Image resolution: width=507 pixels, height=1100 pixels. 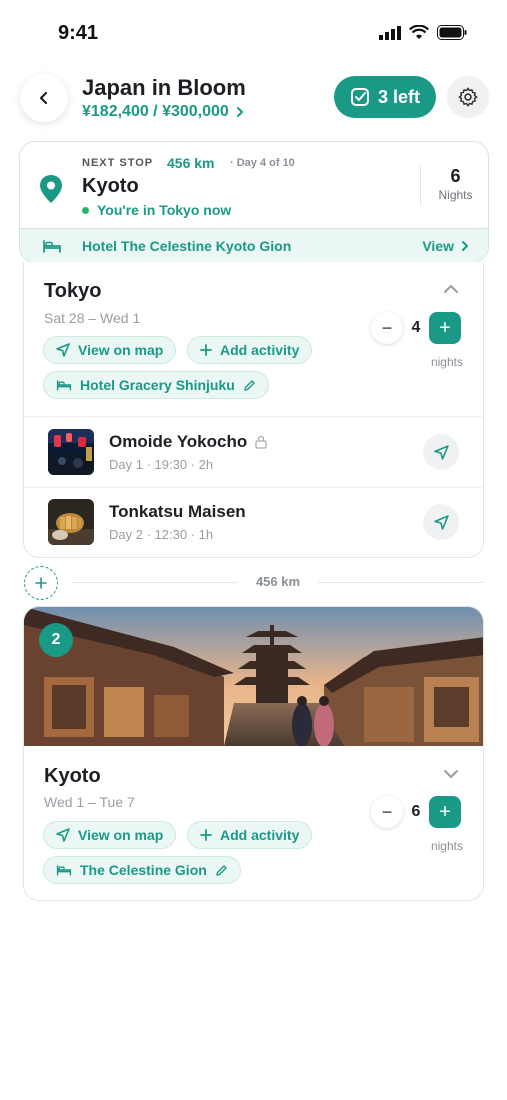 What do you see at coordinates (164, 210) in the screenshot?
I see `current-location-text: You're in Tokyo now` at bounding box center [164, 210].